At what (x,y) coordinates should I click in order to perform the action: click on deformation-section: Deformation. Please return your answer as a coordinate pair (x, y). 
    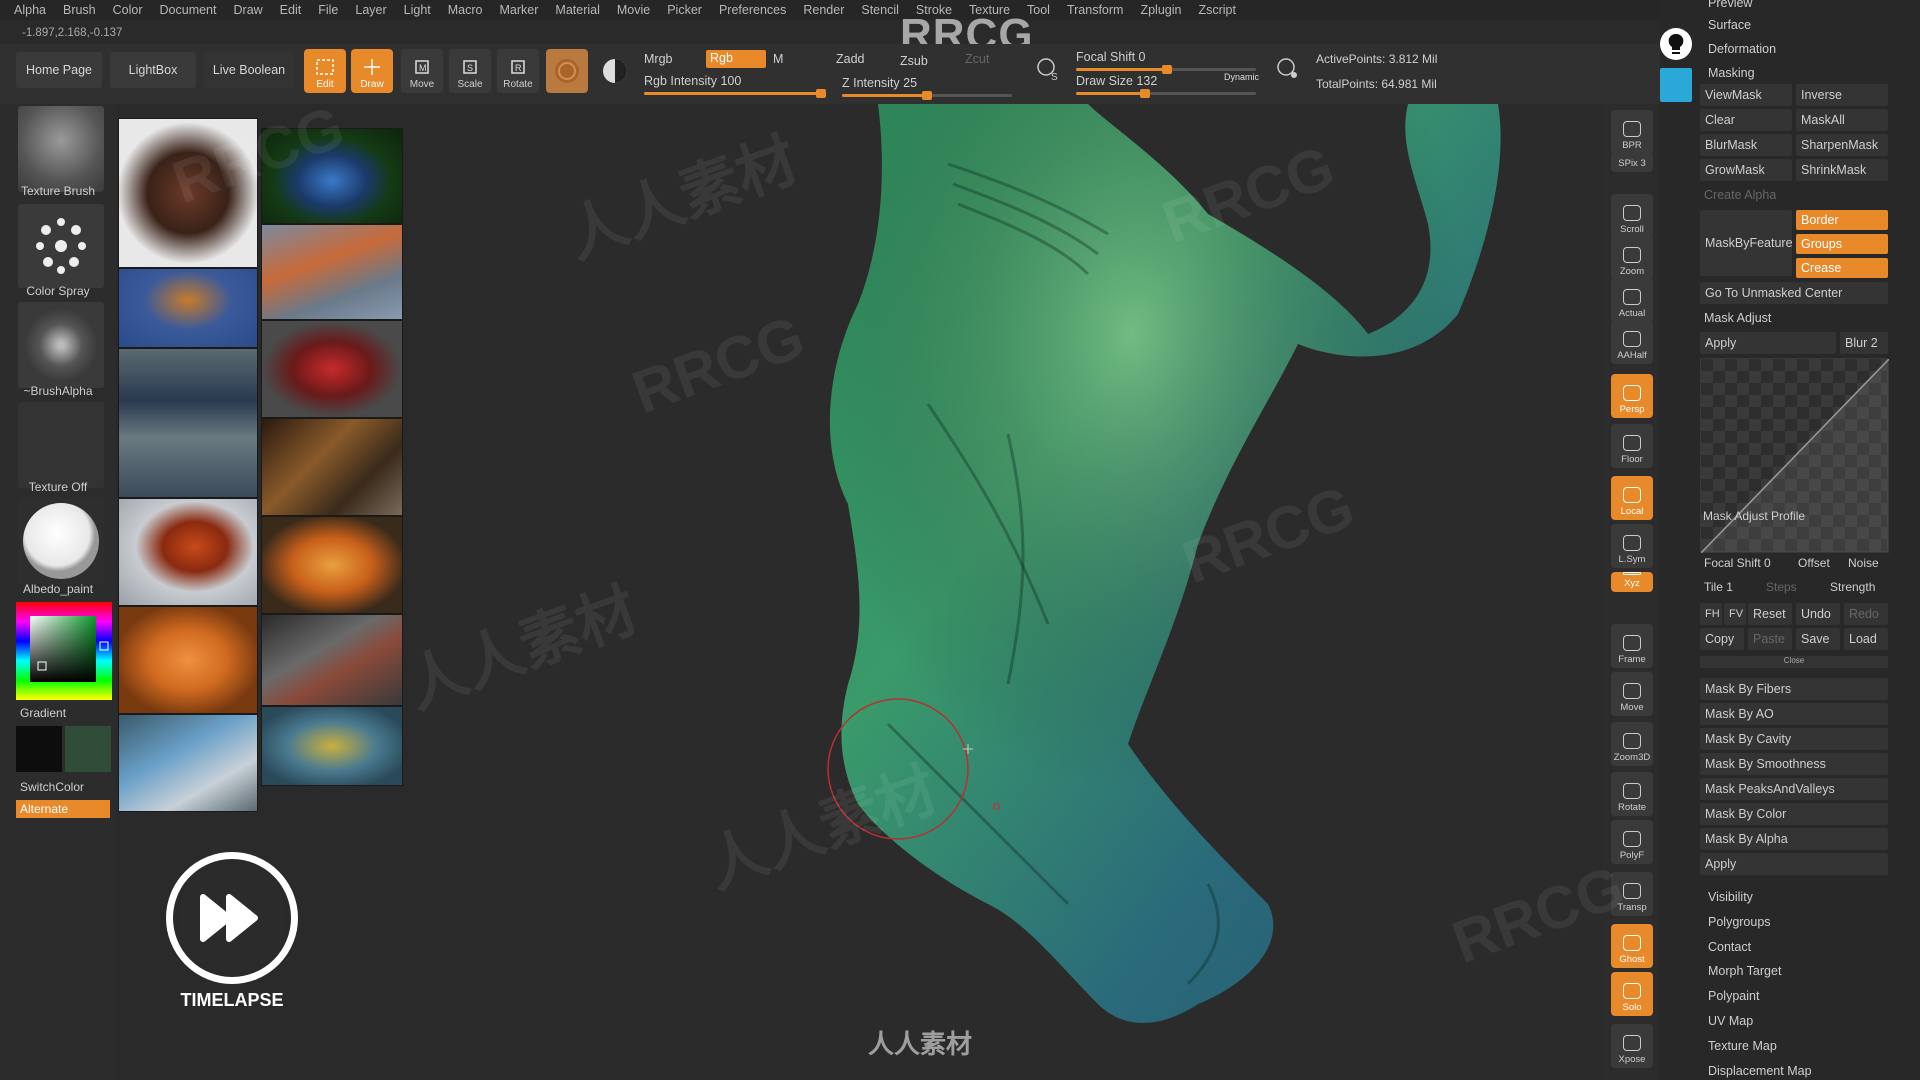
    Looking at the image, I should click on (1742, 49).